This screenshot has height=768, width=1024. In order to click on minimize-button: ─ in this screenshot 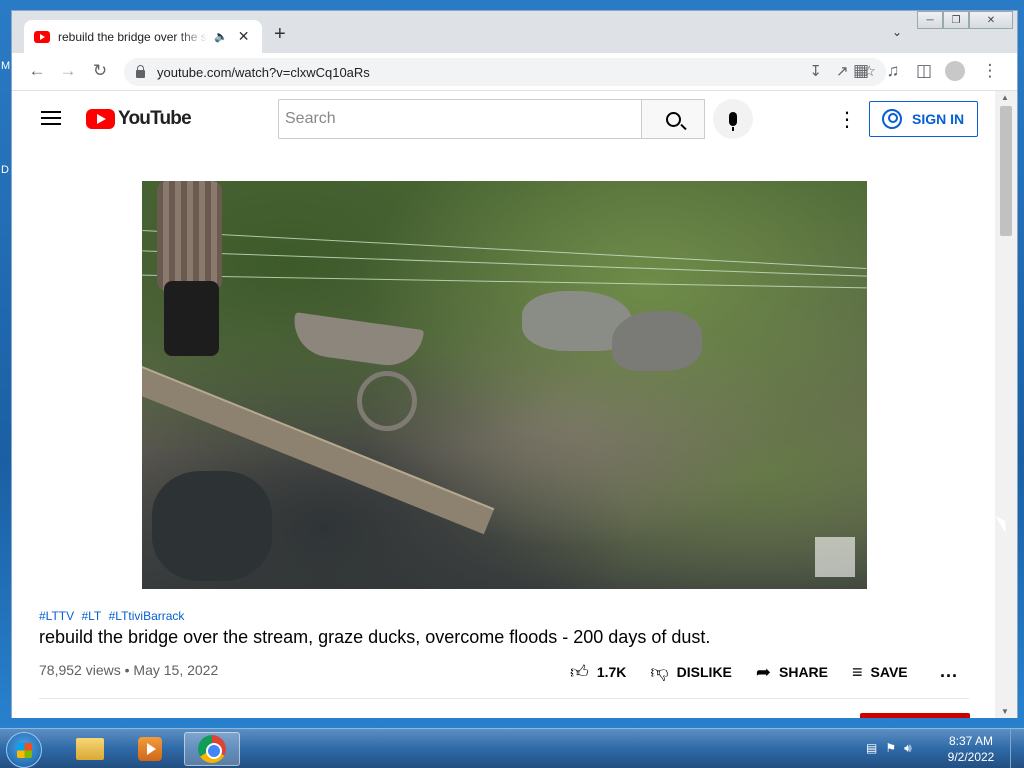, I will do `click(930, 20)`.